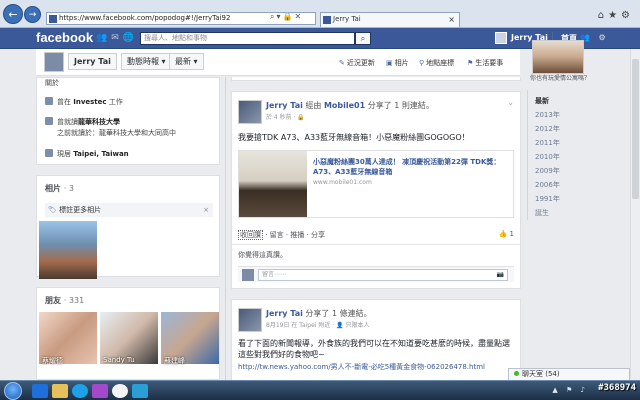 This screenshot has width=640, height=400. Describe the element at coordinates (64, 37) in the screenshot. I see `facebook-logo: facebook` at that location.